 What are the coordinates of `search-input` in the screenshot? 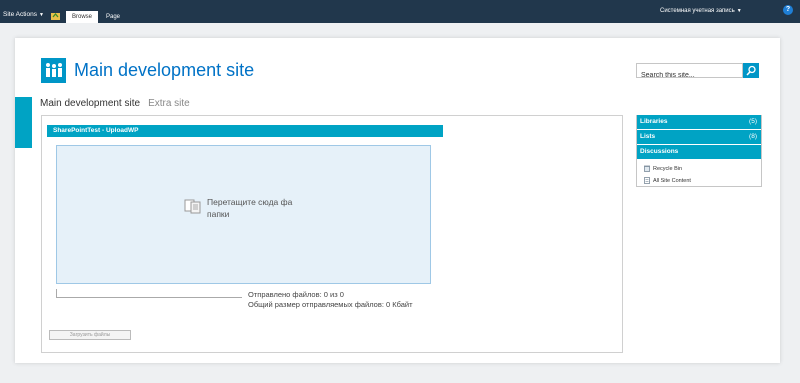 It's located at (689, 75).